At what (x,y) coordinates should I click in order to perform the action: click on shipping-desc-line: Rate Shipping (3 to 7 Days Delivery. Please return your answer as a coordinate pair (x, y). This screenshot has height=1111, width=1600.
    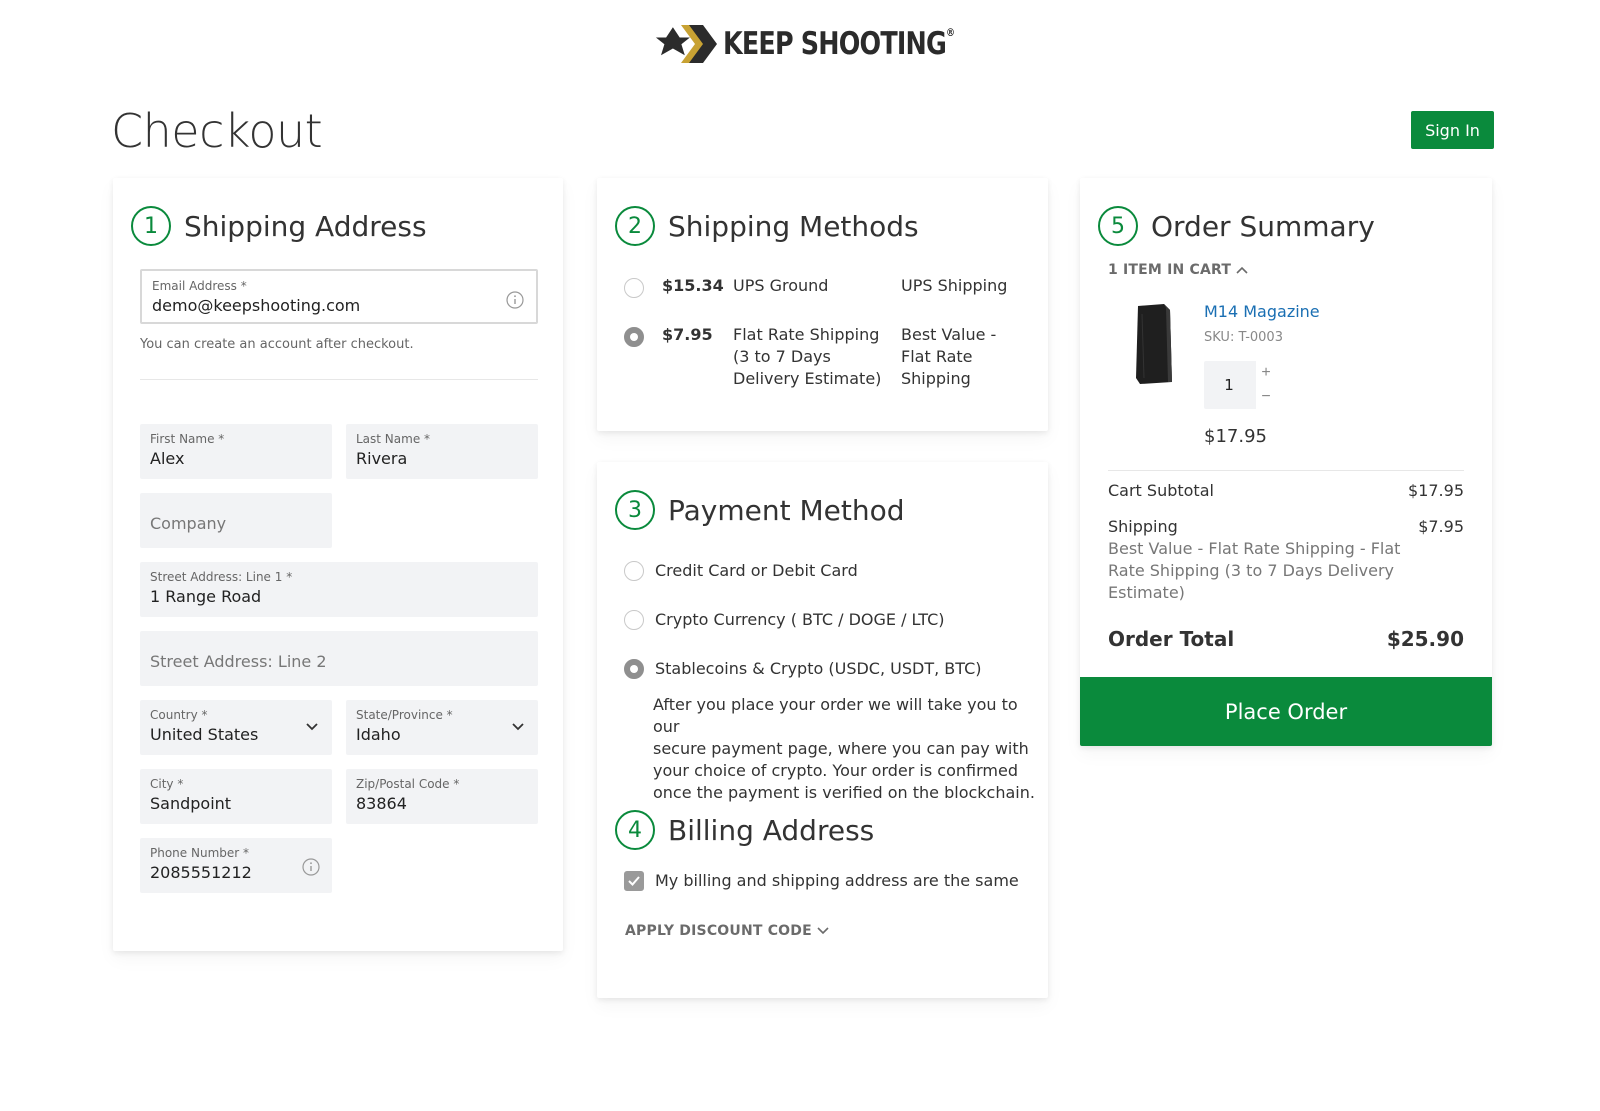
    Looking at the image, I should click on (1251, 570).